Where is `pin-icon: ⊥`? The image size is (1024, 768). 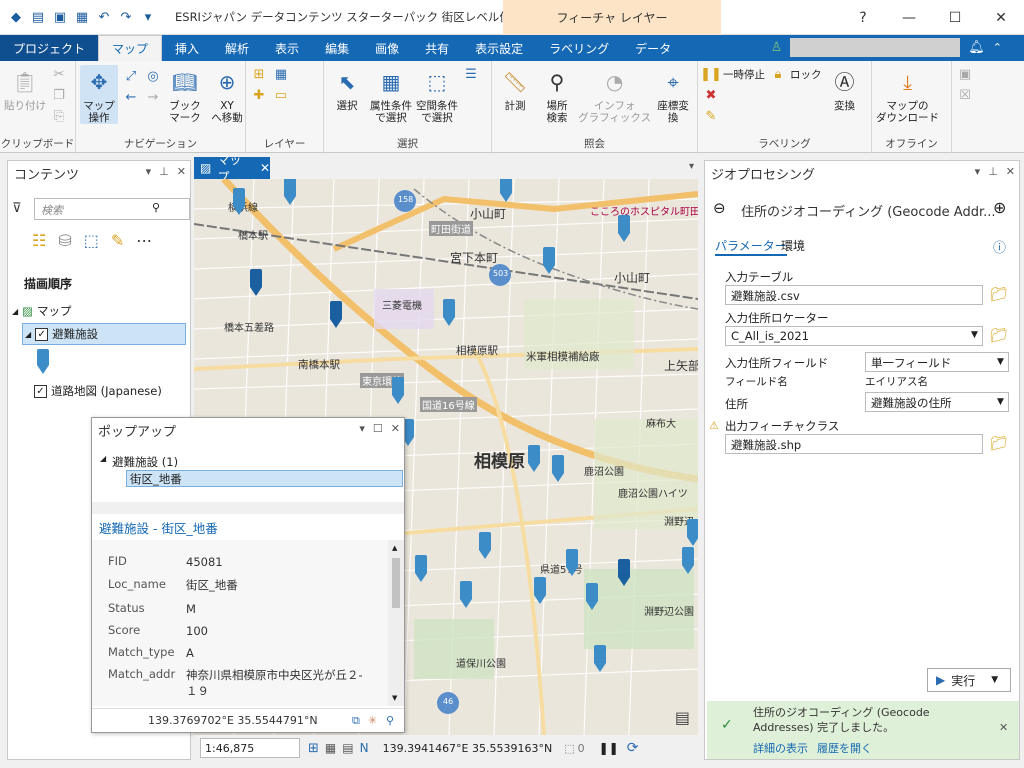
pin-icon: ⊥ is located at coordinates (993, 171).